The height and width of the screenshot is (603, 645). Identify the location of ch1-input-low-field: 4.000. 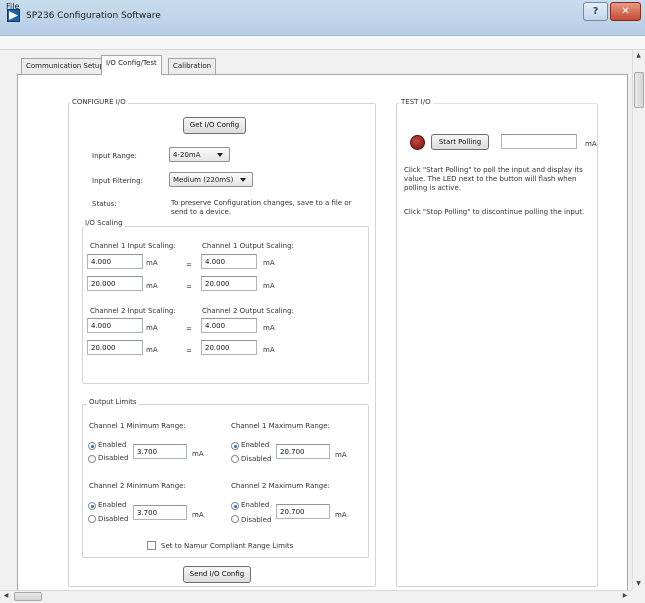
(115, 261).